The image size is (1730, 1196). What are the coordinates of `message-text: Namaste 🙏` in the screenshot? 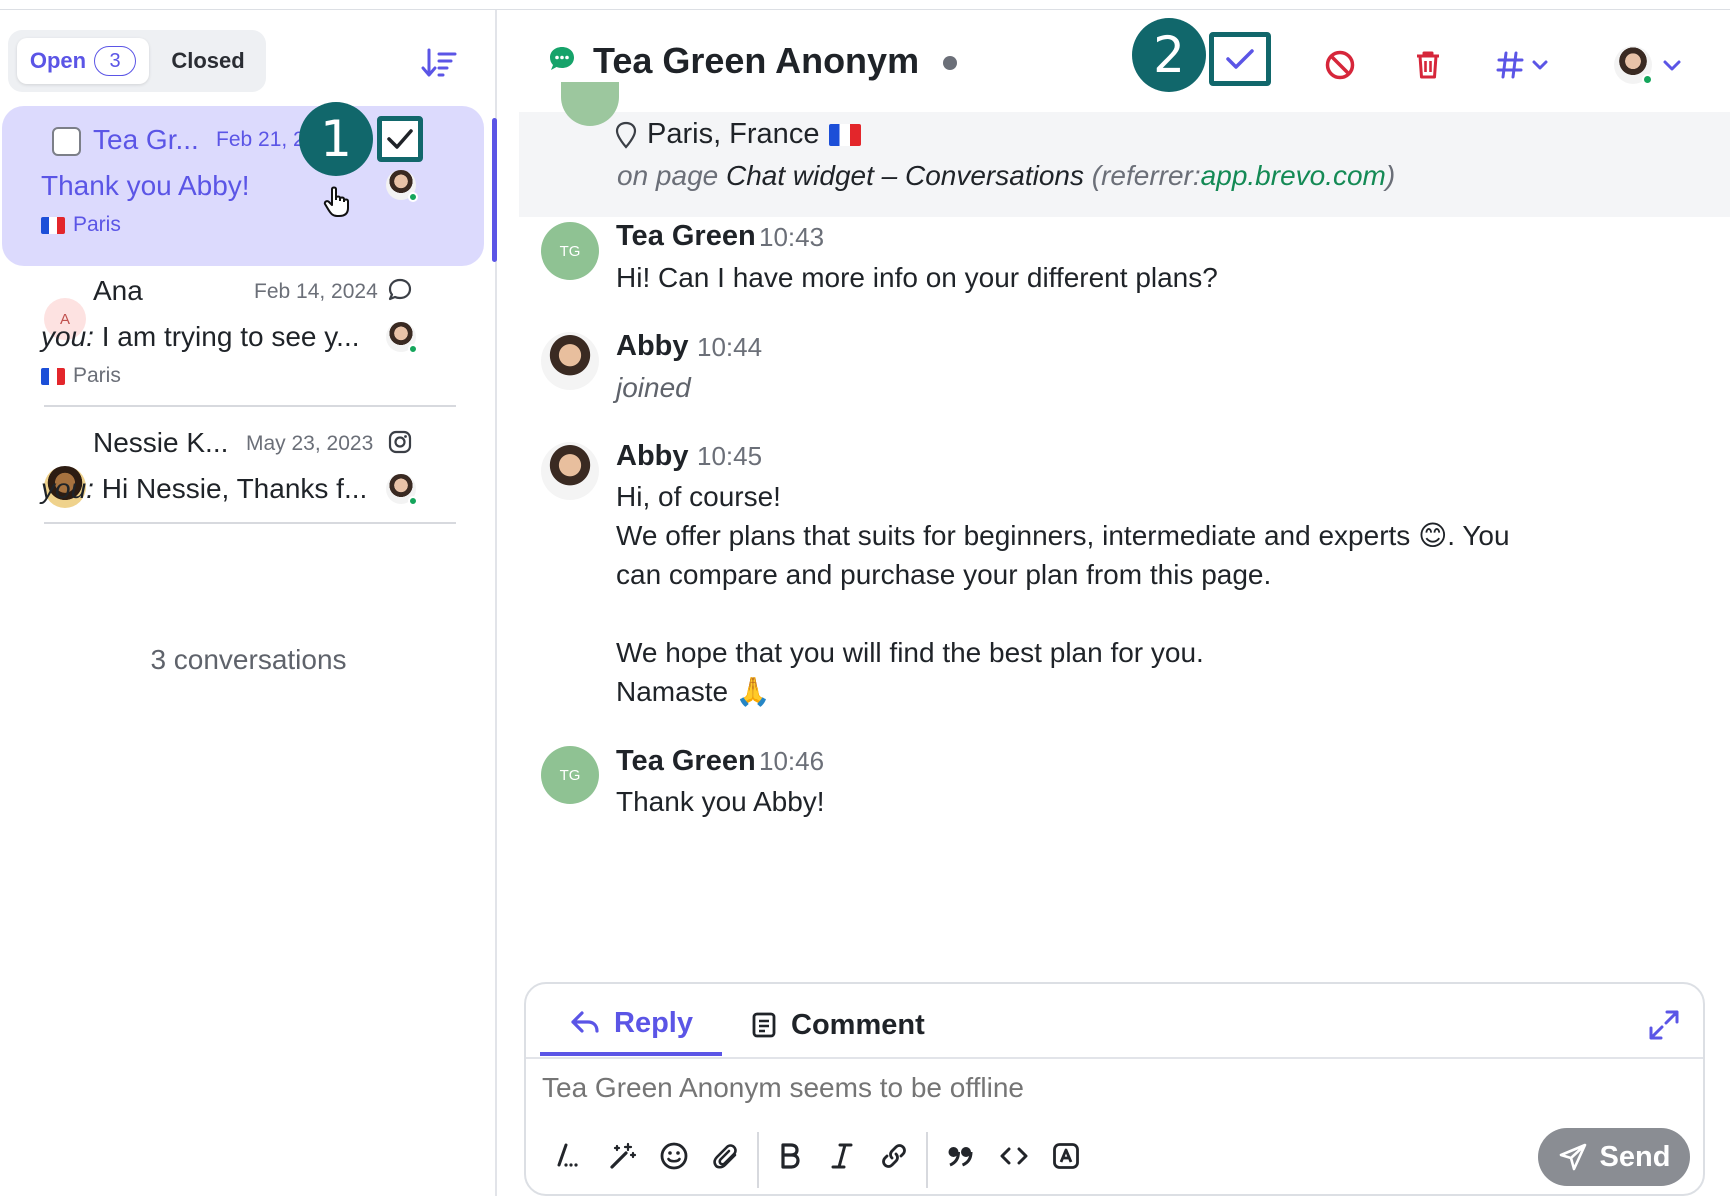 It's located at (693, 691).